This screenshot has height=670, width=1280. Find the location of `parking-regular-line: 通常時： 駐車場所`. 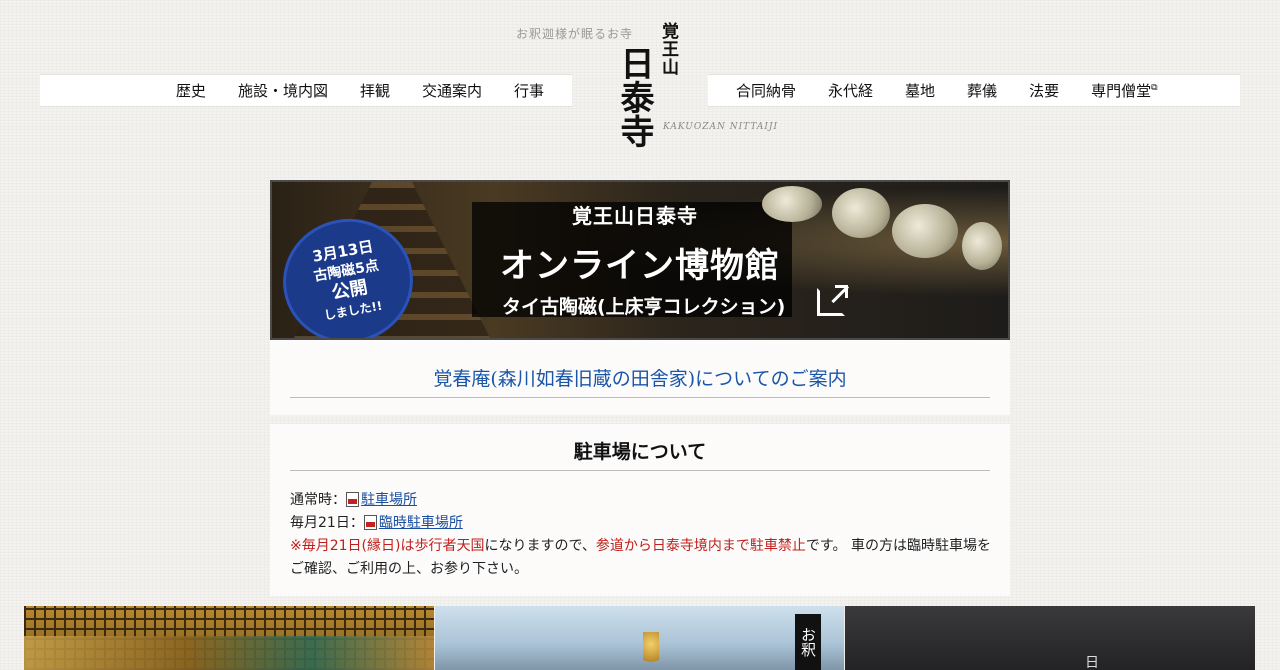

parking-regular-line: 通常時： 駐車場所 is located at coordinates (642, 500).